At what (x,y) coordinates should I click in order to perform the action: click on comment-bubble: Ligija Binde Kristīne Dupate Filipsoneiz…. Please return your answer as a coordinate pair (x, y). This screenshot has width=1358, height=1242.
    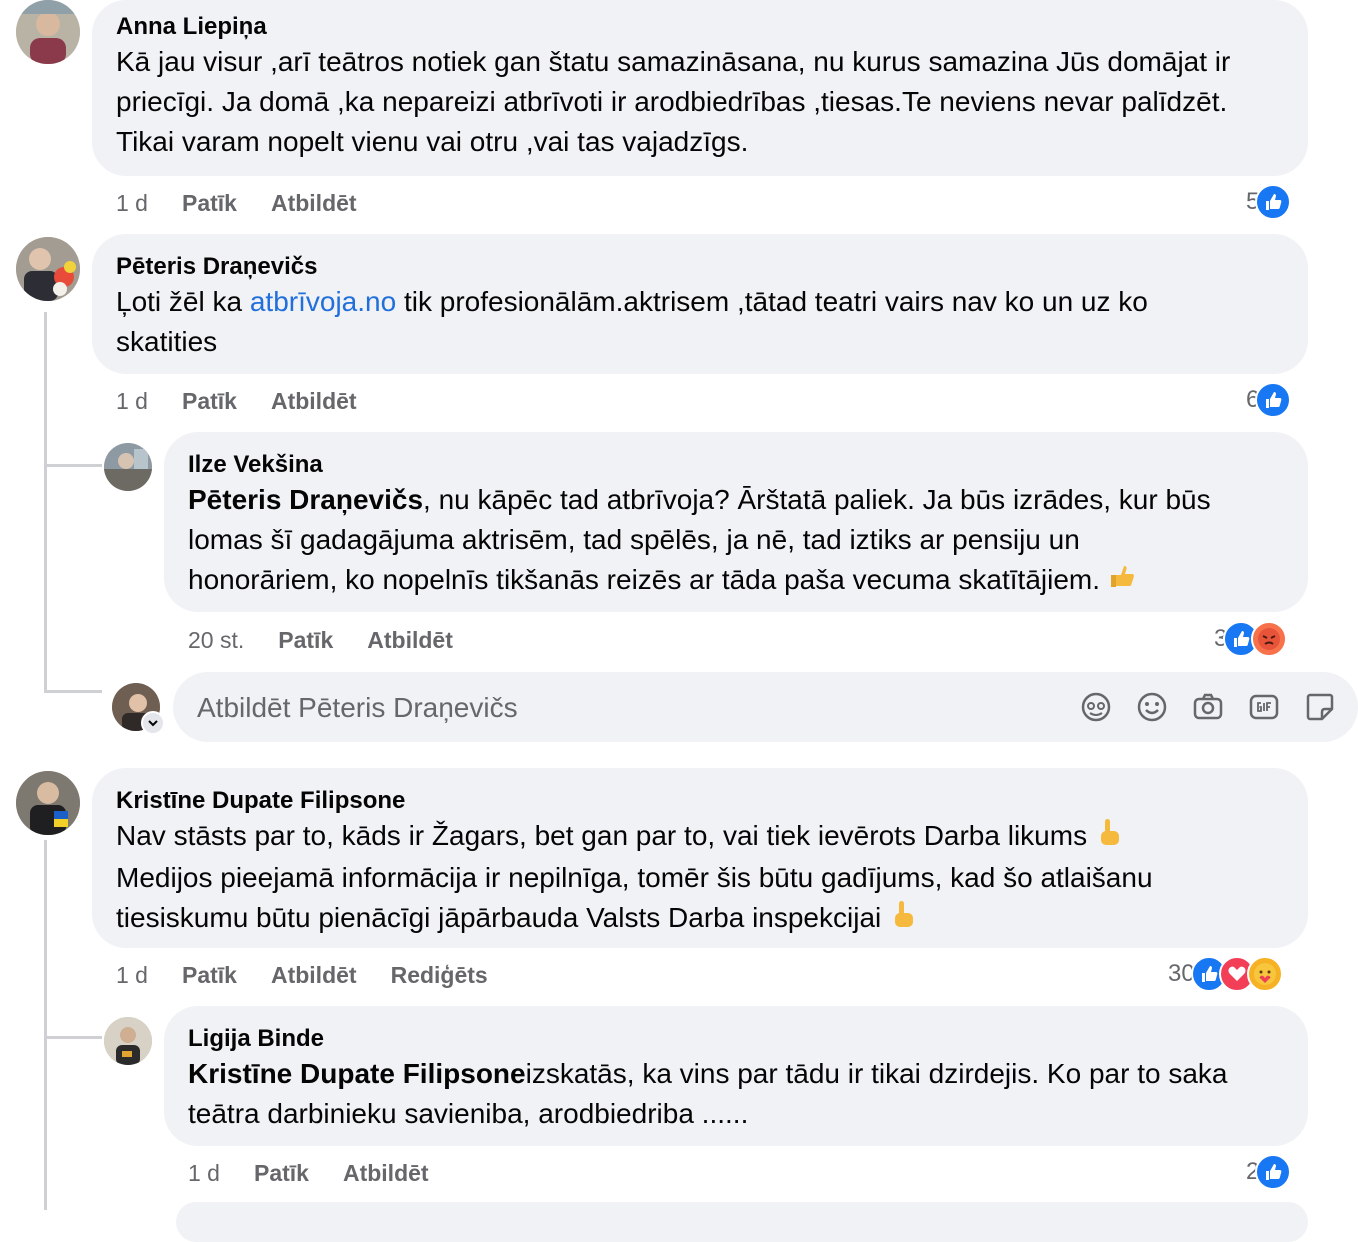
    Looking at the image, I should click on (736, 1076).